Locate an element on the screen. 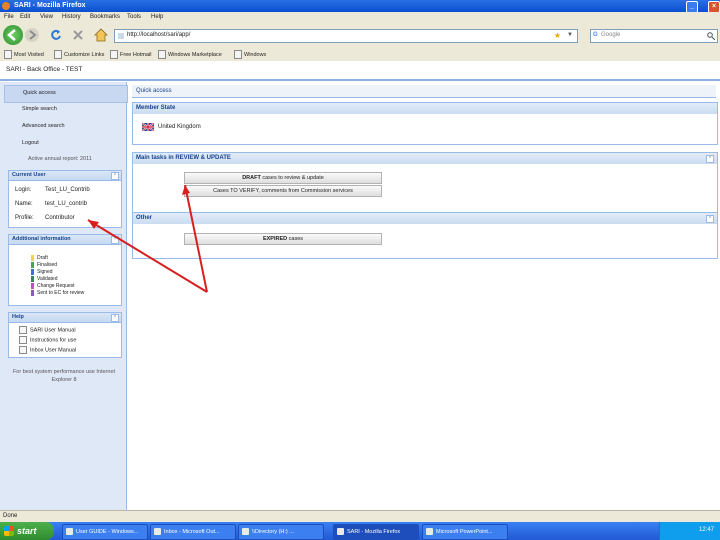  tab-quick-access: Quick access is located at coordinates (154, 91).